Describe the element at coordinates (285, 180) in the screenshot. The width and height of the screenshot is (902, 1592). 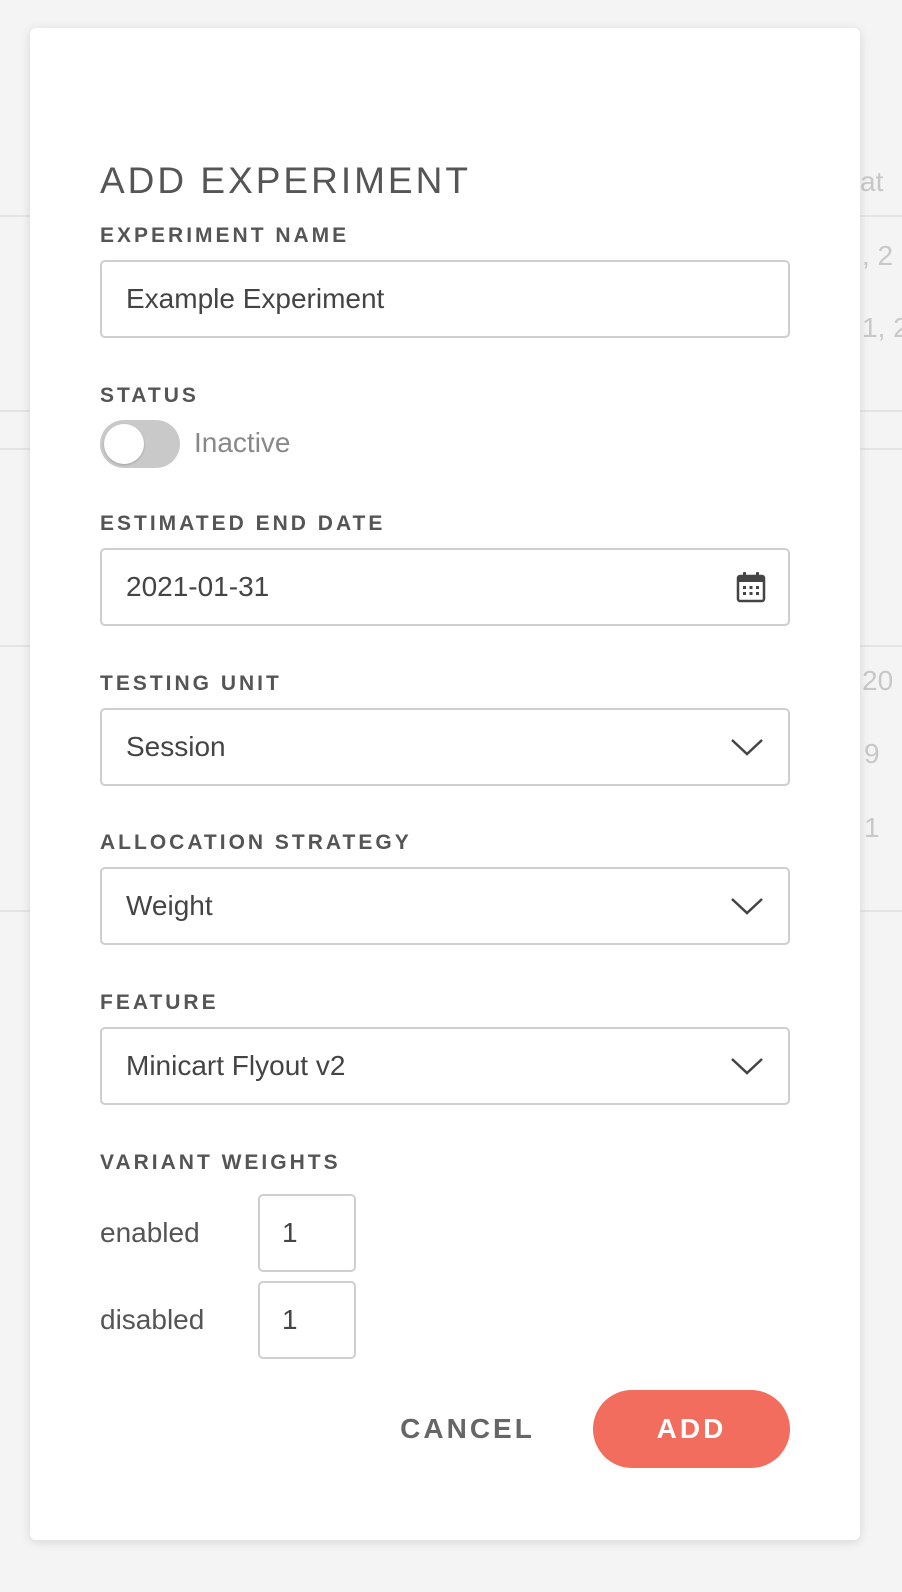
I see `modal-title: ADD EXPERIMENT` at that location.